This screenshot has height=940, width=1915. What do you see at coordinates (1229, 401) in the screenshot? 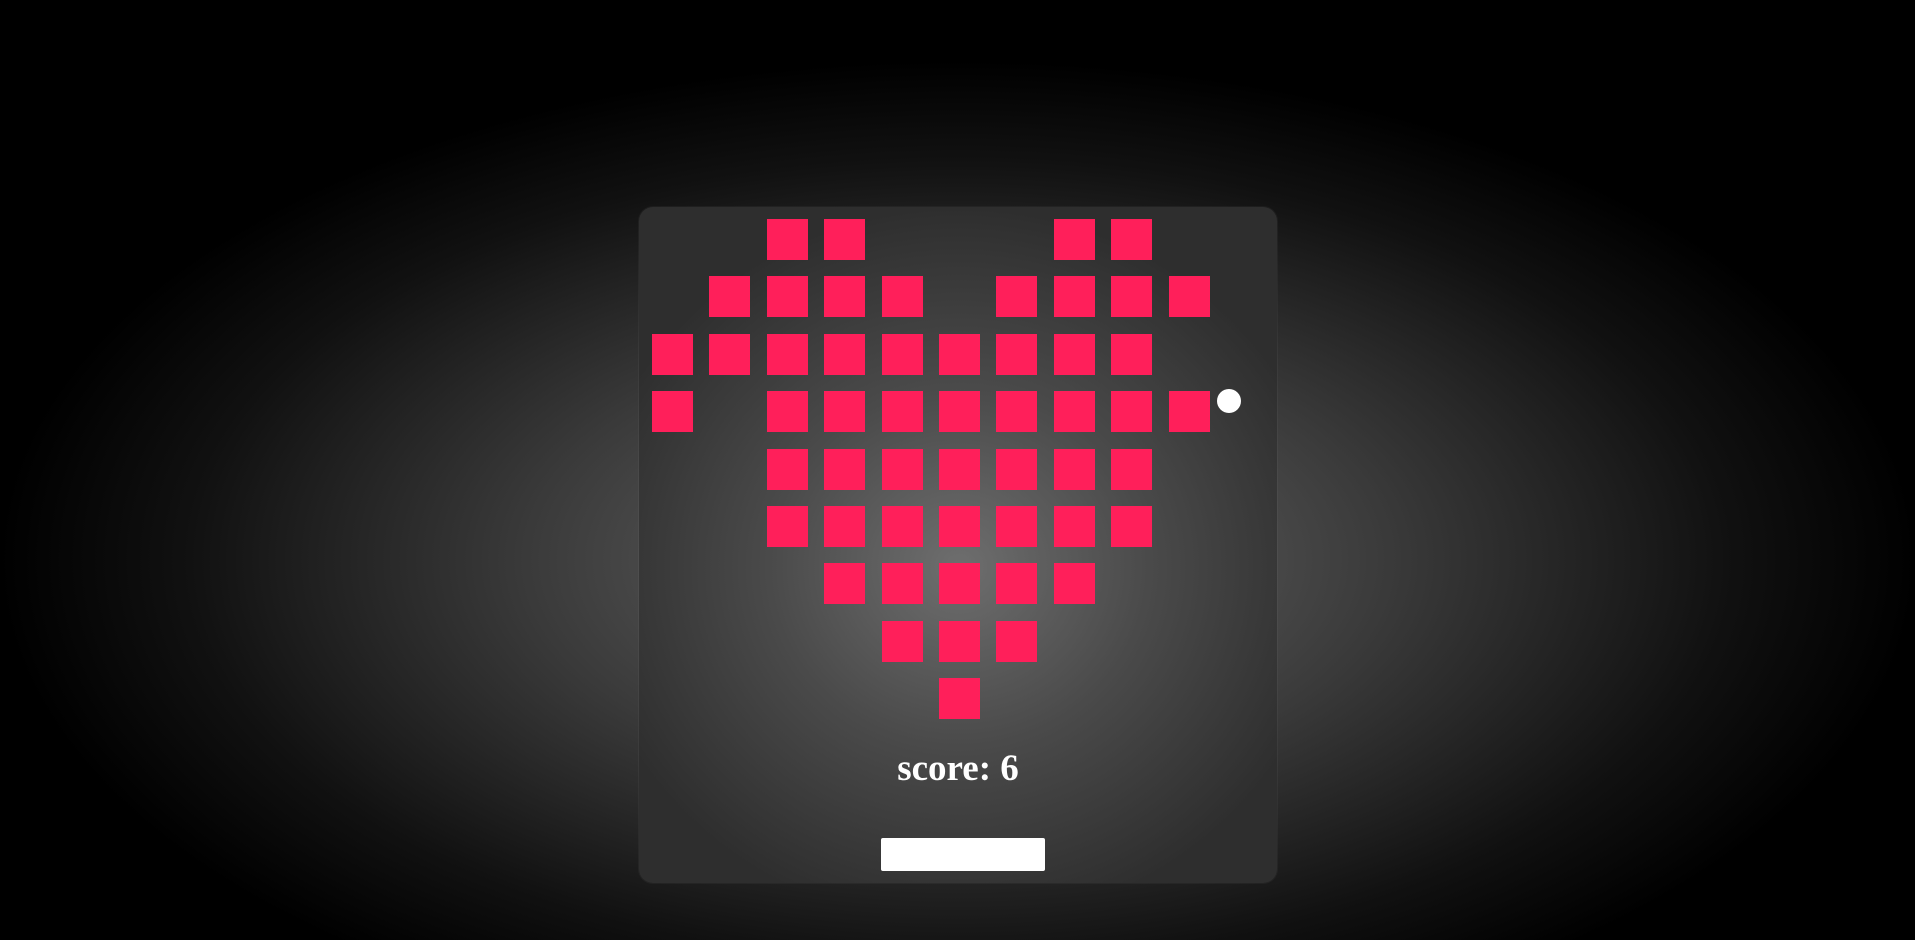
I see `ball` at bounding box center [1229, 401].